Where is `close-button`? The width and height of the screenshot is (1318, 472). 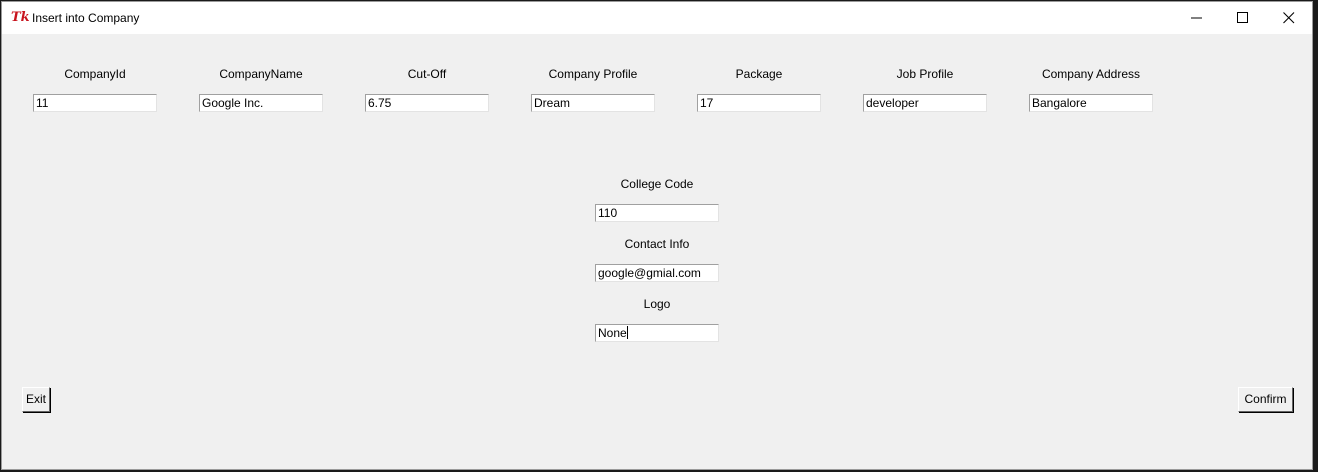 close-button is located at coordinates (1289, 18).